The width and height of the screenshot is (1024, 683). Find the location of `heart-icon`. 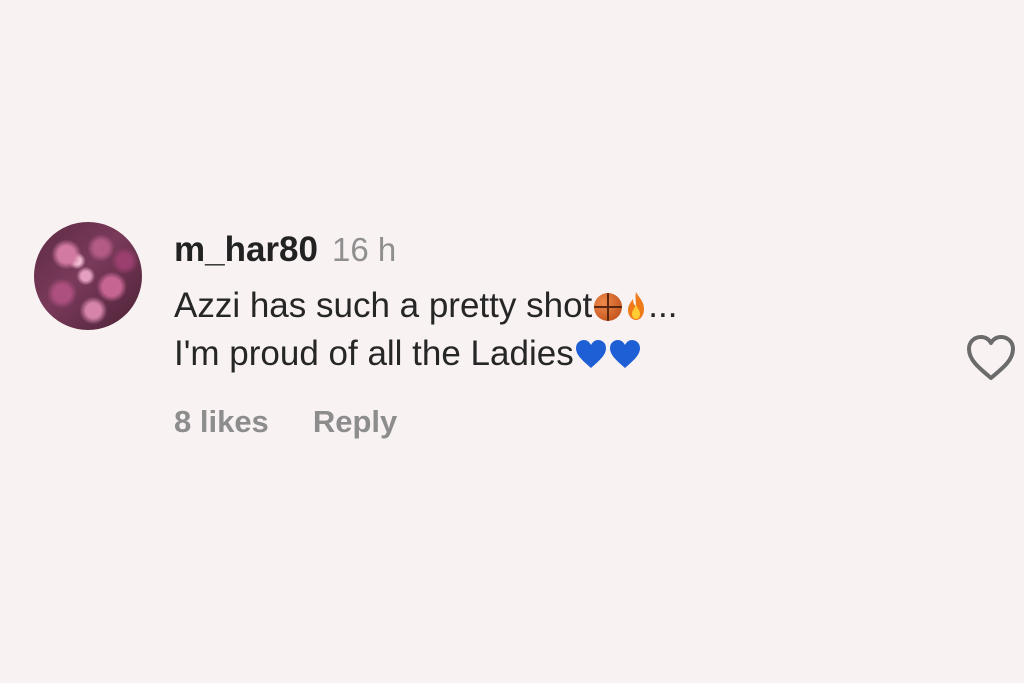

heart-icon is located at coordinates (991, 357).